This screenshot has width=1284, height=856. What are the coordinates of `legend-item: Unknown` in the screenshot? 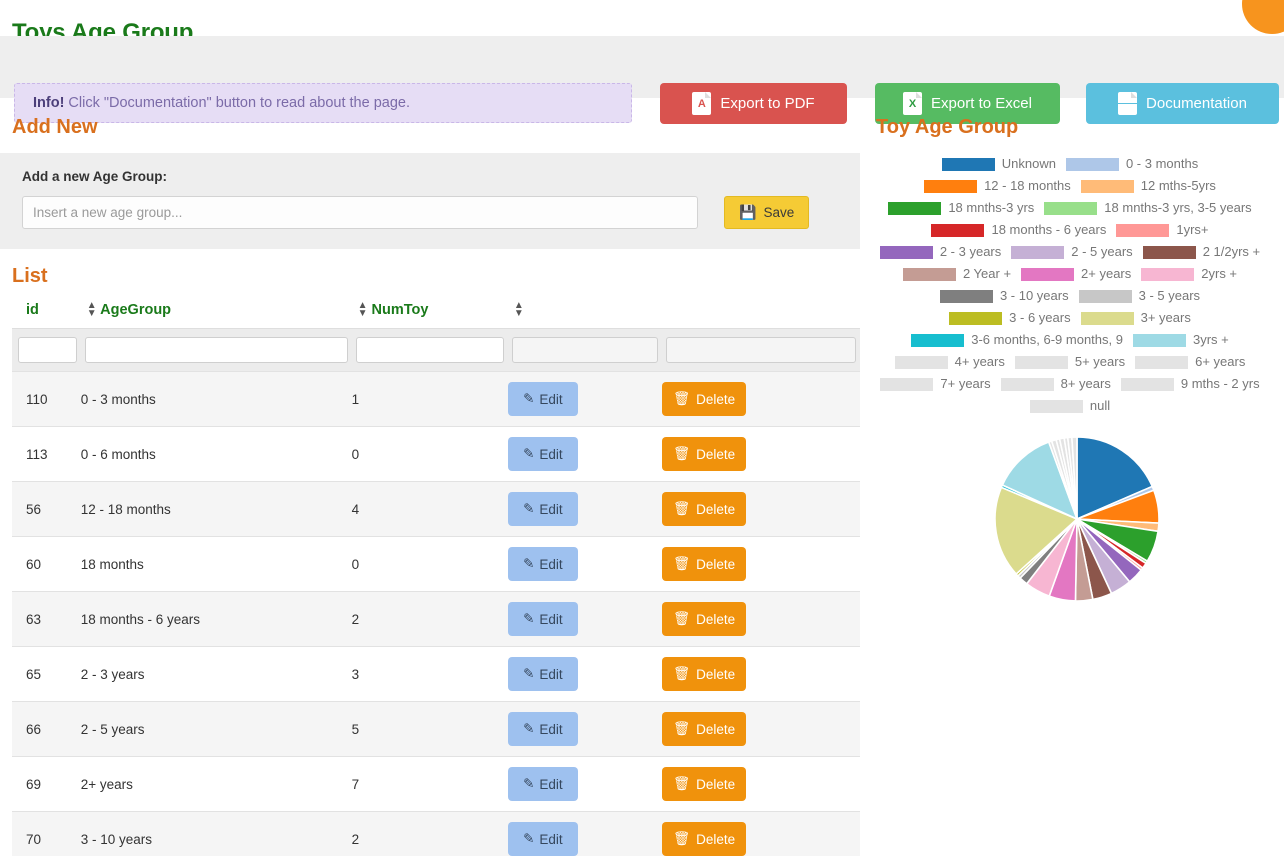 It's located at (998, 164).